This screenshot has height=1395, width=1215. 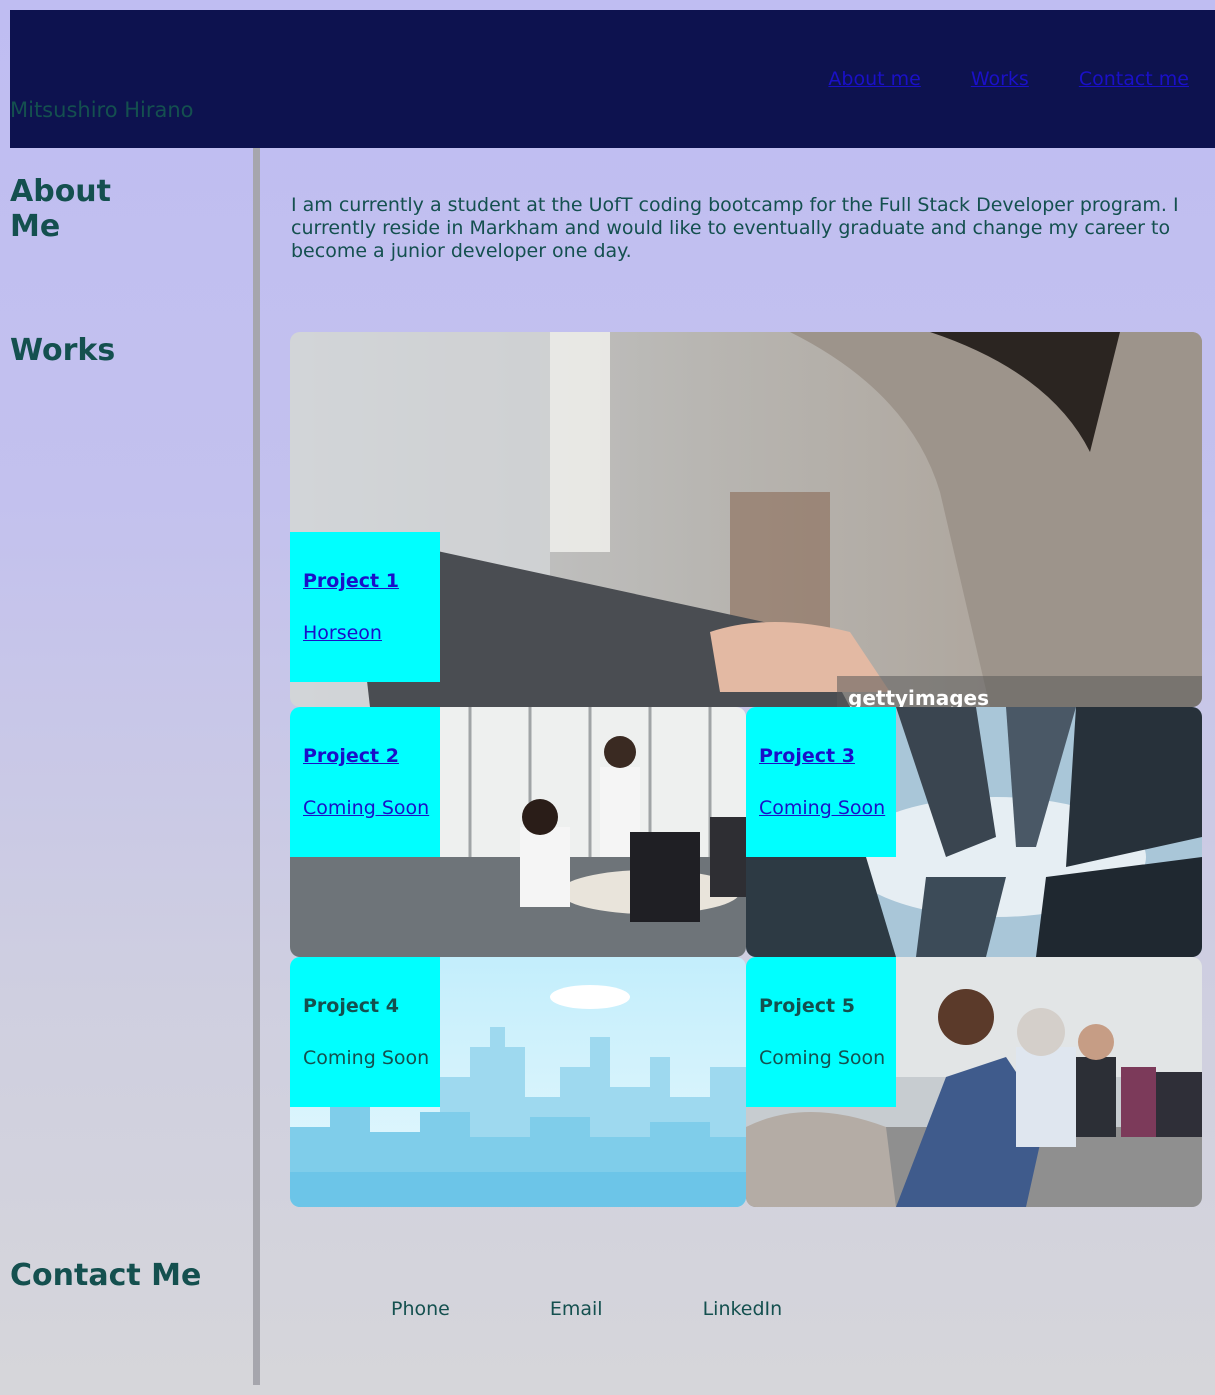 I want to click on contact-links: Phone Email LinkedIn, so click(x=636, y=1309).